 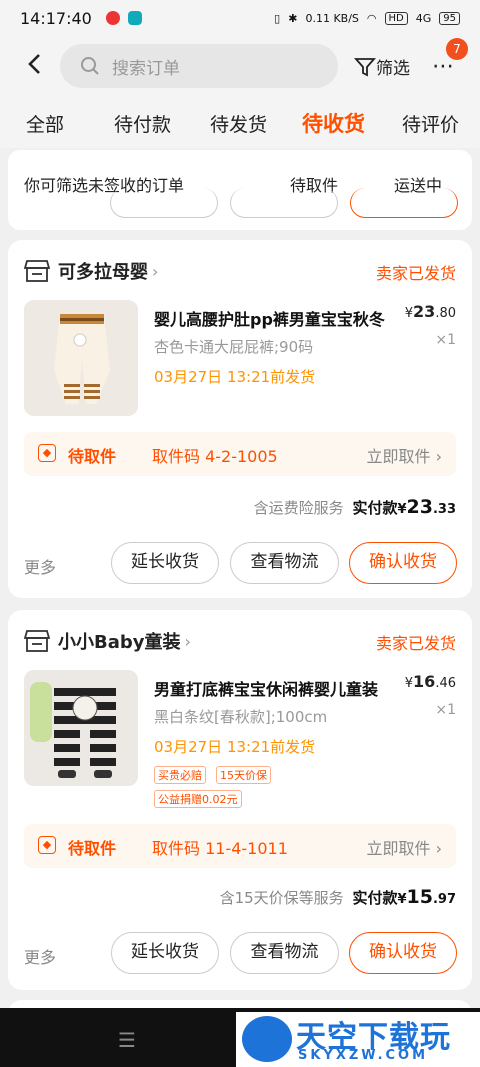 I want to click on filter-button: 筛选, so click(x=382, y=66).